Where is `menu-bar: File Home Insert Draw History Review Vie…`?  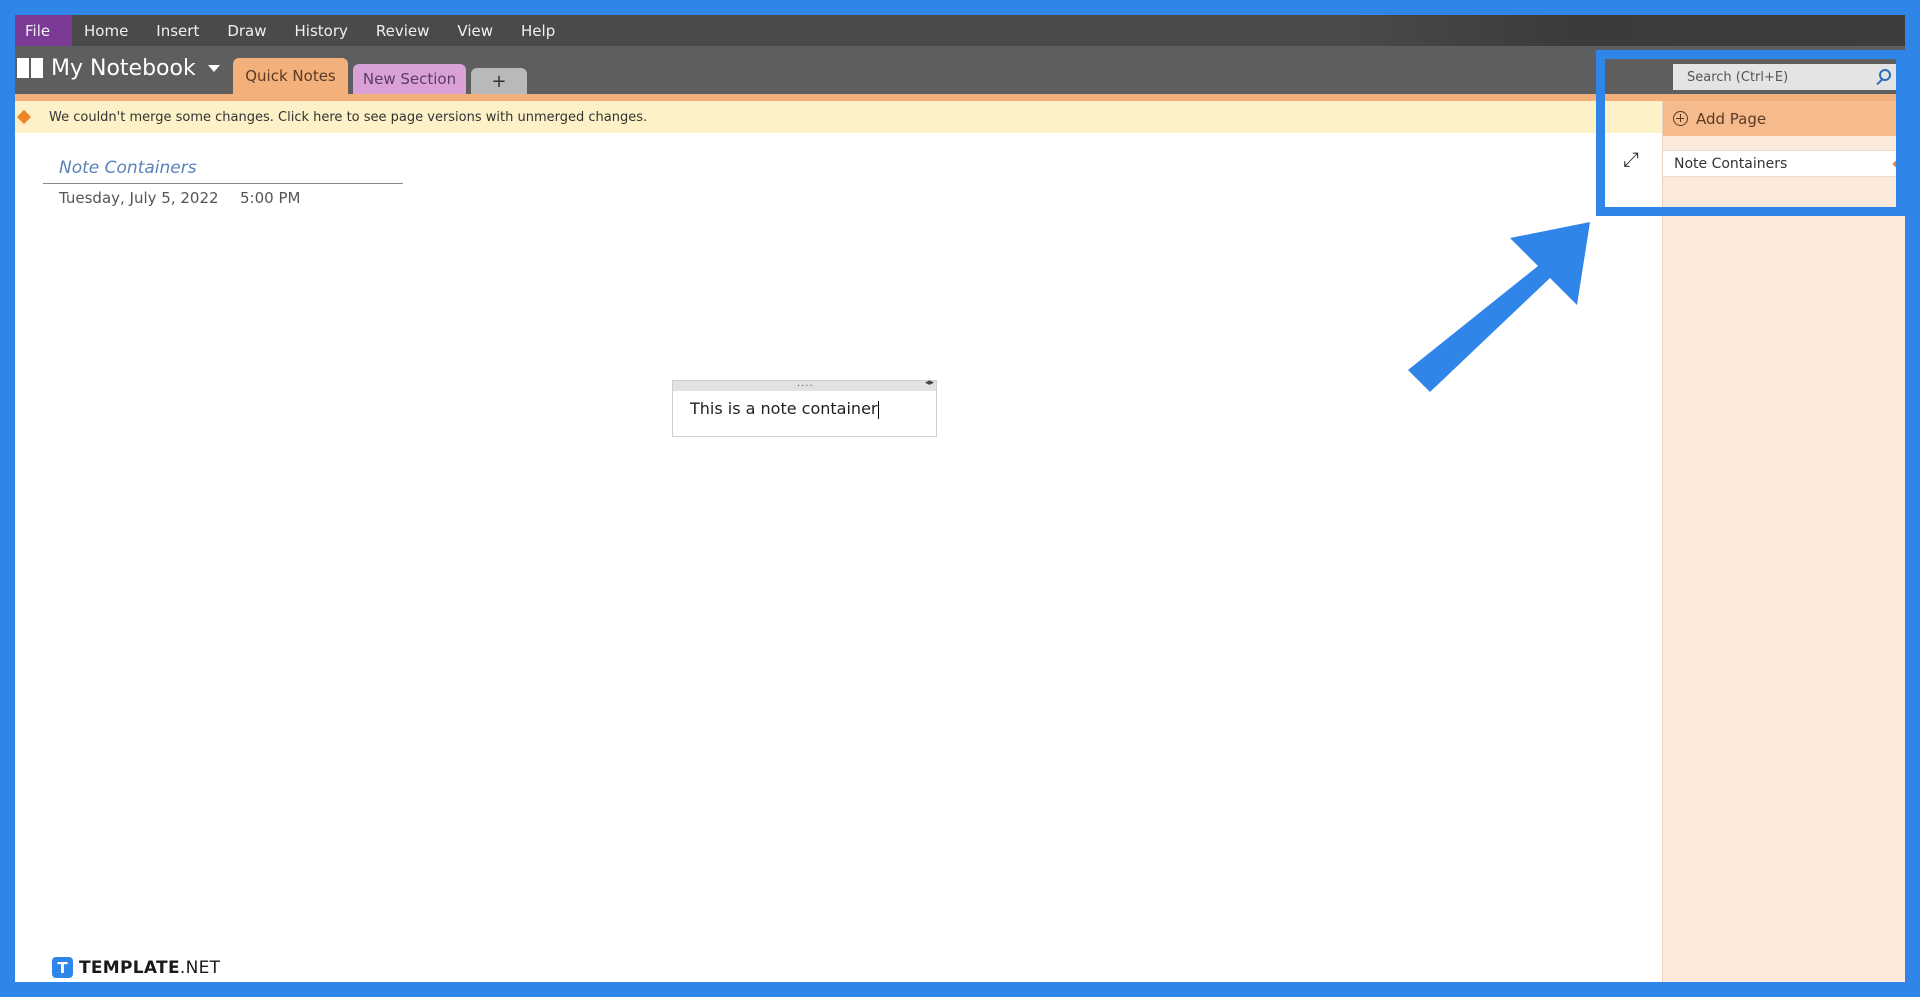
menu-bar: File Home Insert Draw History Review Vie… is located at coordinates (960, 30).